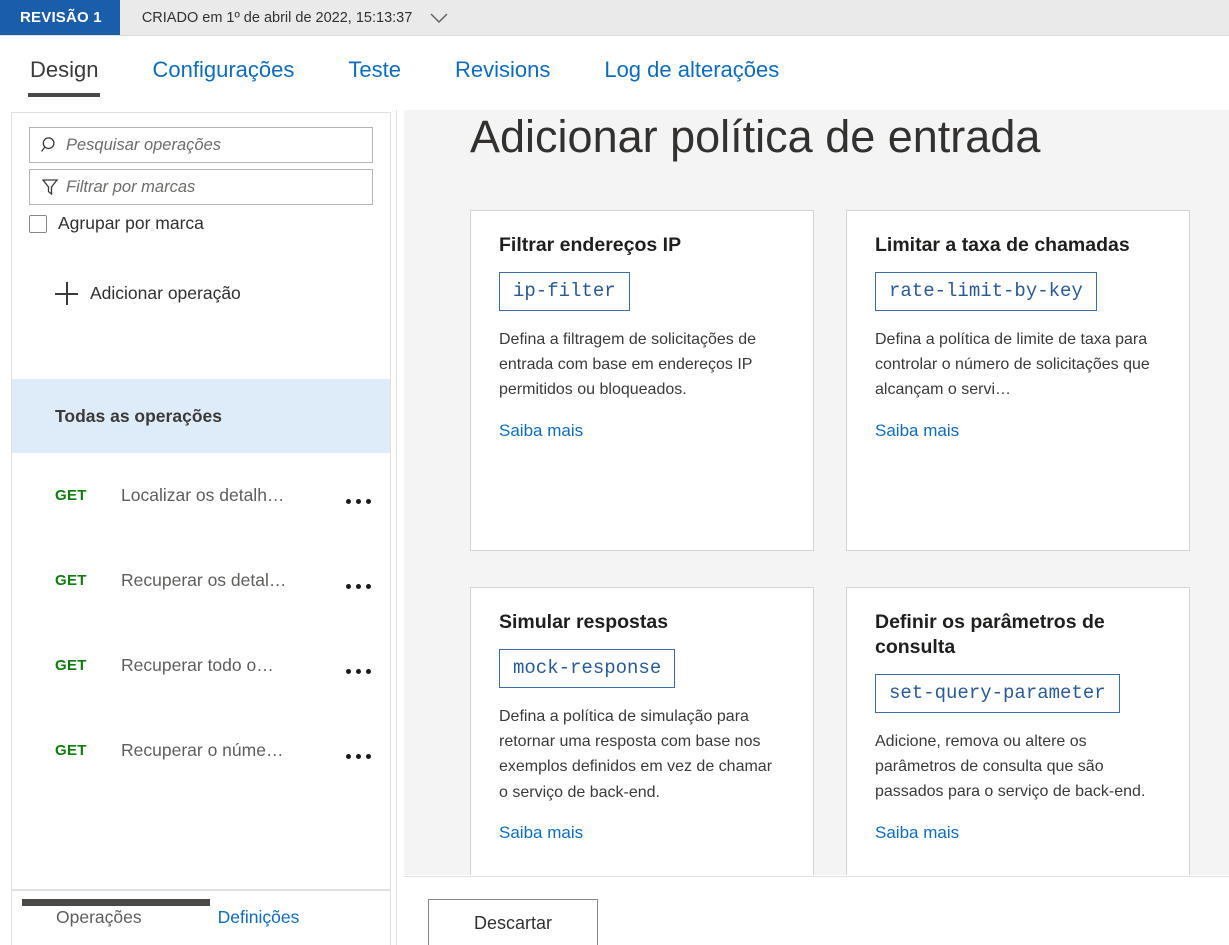  Describe the element at coordinates (60, 17) in the screenshot. I see `revision-badge: REVISÃO 1` at that location.